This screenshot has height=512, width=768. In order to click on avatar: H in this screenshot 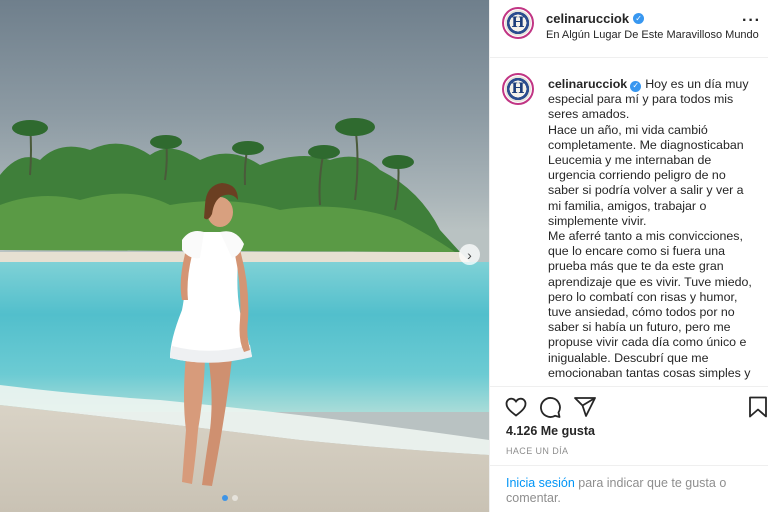, I will do `click(518, 23)`.